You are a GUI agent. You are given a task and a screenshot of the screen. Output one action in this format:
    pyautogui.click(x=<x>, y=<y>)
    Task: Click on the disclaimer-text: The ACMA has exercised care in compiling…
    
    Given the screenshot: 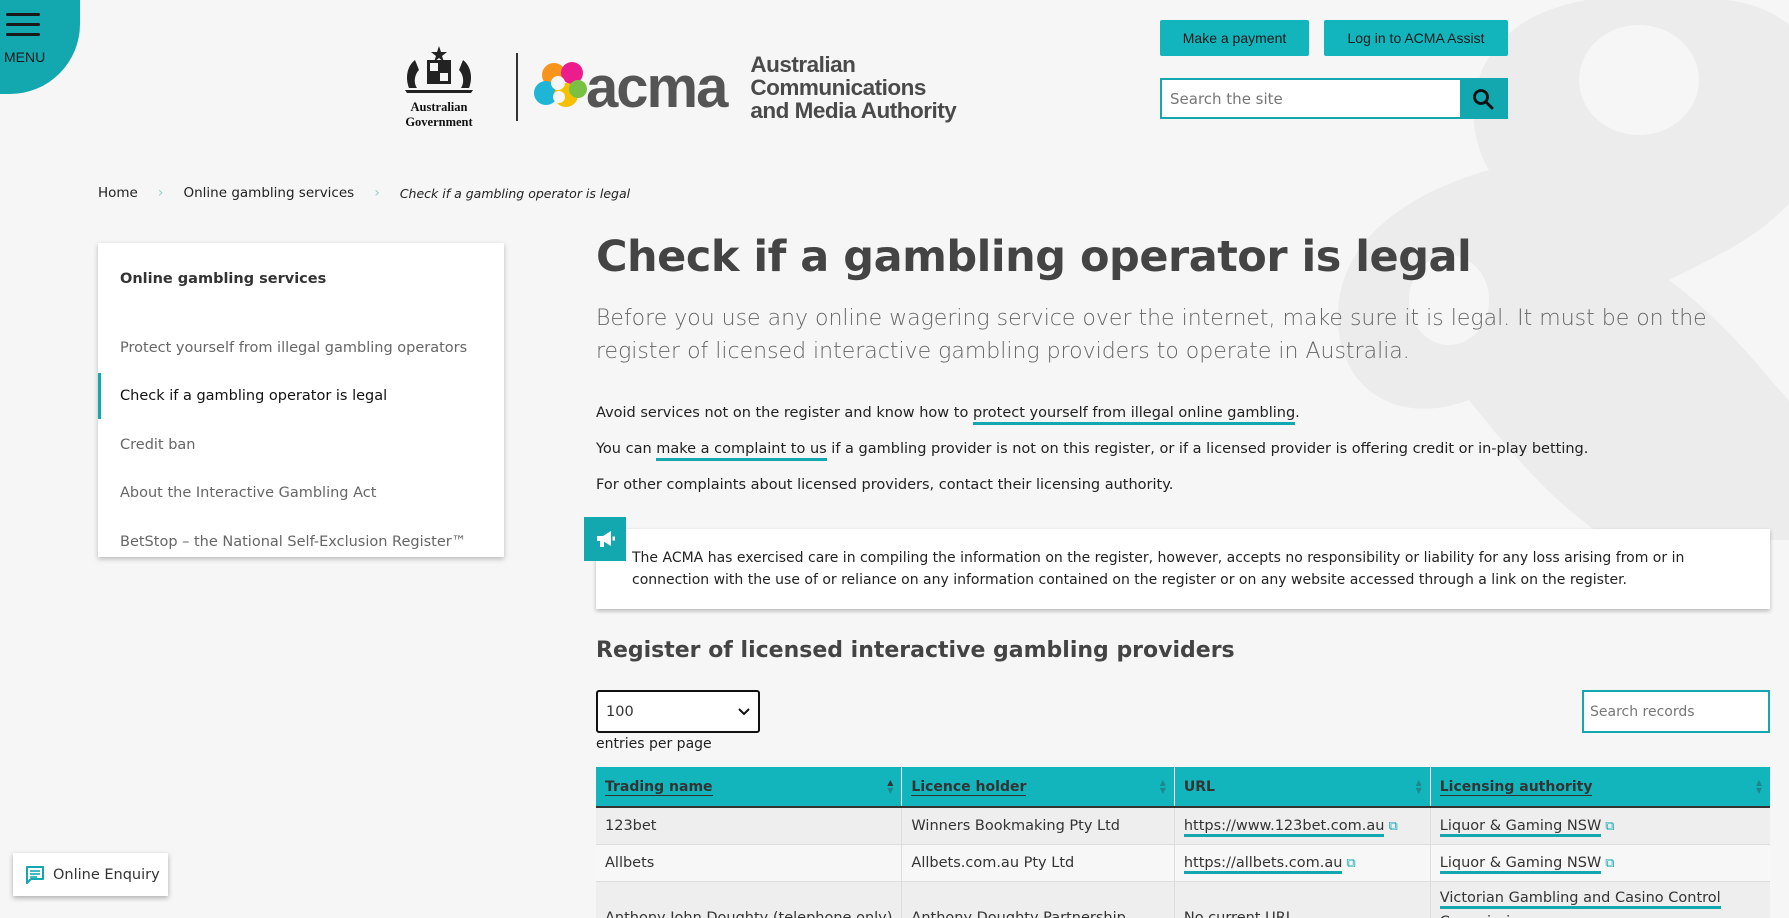 What is the action you would take?
    pyautogui.click(x=1158, y=569)
    